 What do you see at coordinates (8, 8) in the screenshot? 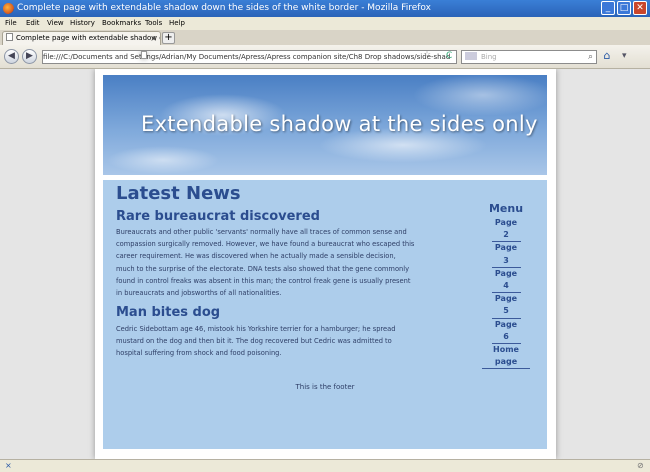
I see `firefox-logo-icon` at bounding box center [8, 8].